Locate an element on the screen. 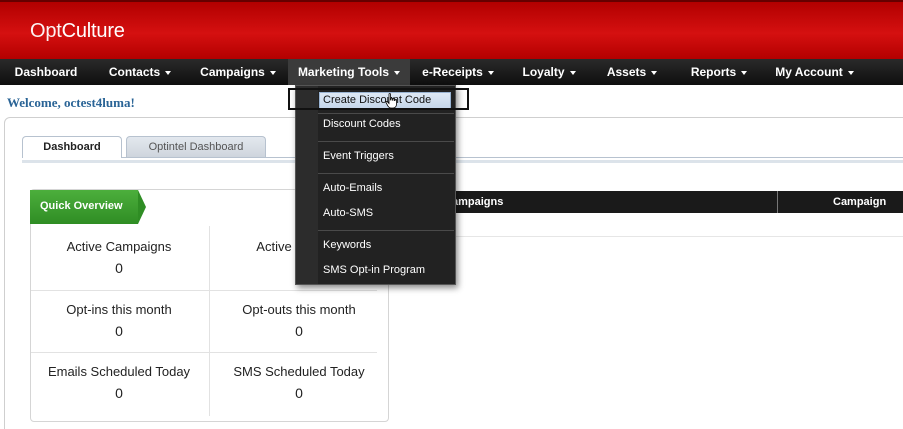 Image resolution: width=903 pixels, height=429 pixels. nav-loyalty-label: Loyalty is located at coordinates (543, 72).